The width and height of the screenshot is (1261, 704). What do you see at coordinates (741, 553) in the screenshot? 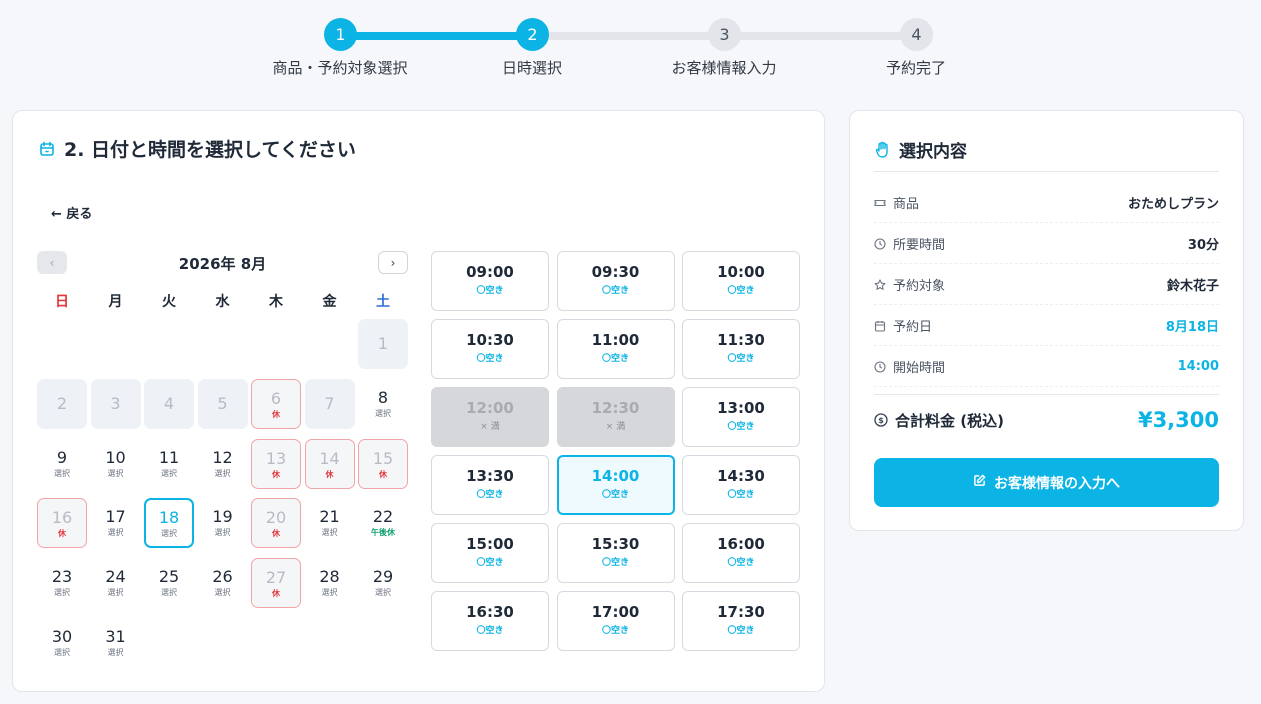
I see `time-slot-1600: 16:00 〇空き` at bounding box center [741, 553].